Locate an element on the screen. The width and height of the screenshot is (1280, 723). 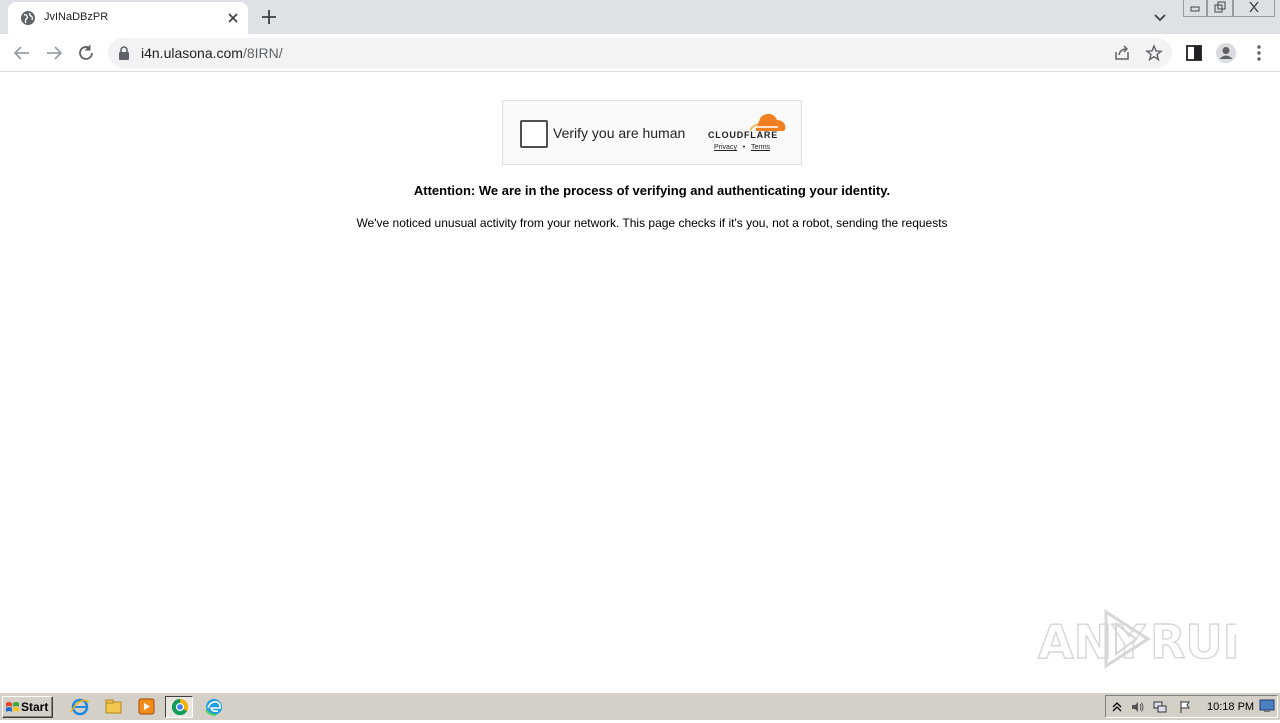
close-icon is located at coordinates (1254, 7).